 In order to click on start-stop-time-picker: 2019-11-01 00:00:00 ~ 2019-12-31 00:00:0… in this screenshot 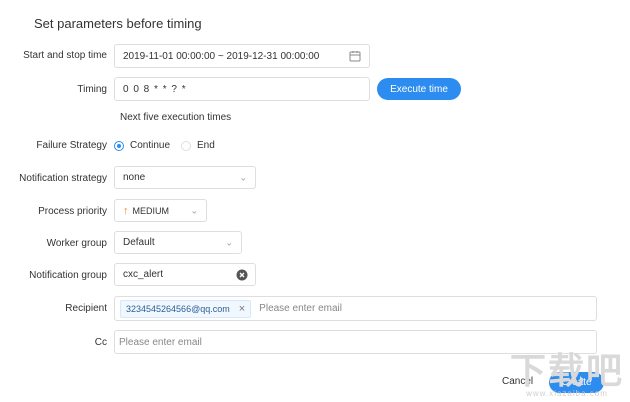, I will do `click(242, 56)`.